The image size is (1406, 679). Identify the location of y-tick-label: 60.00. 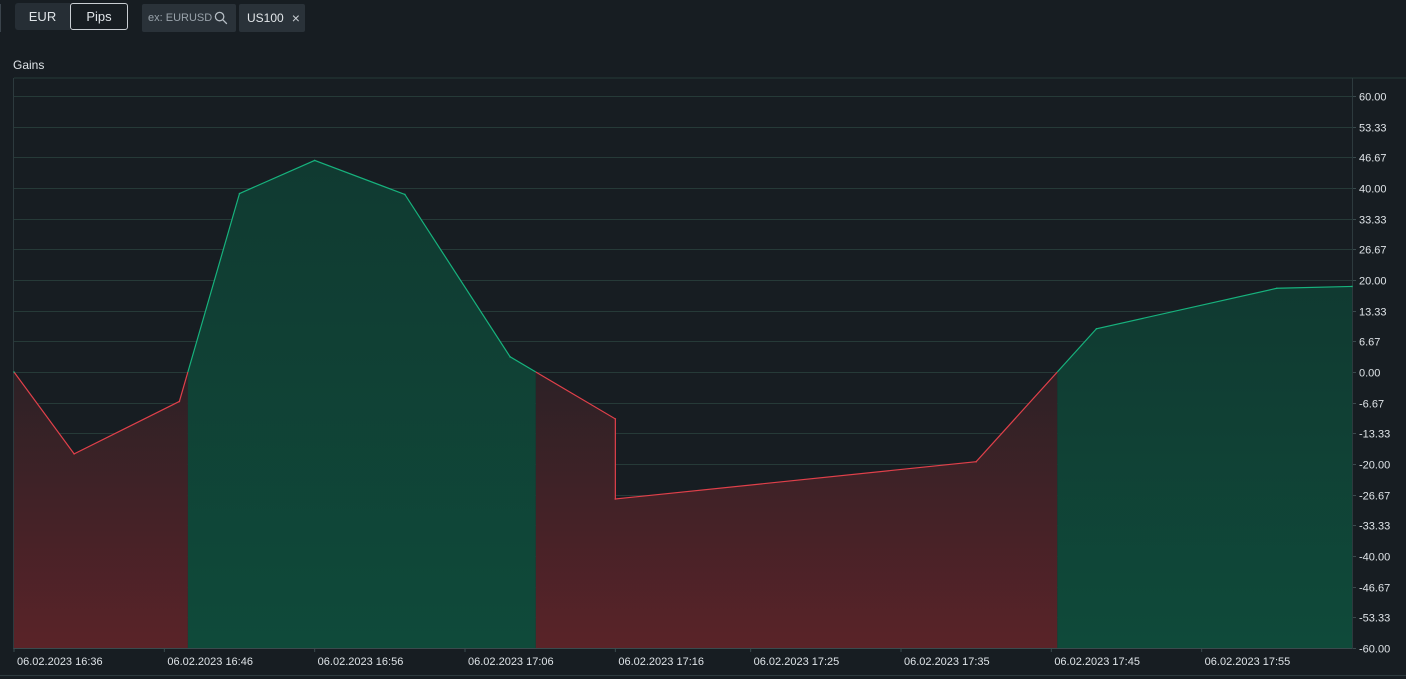
(1373, 98).